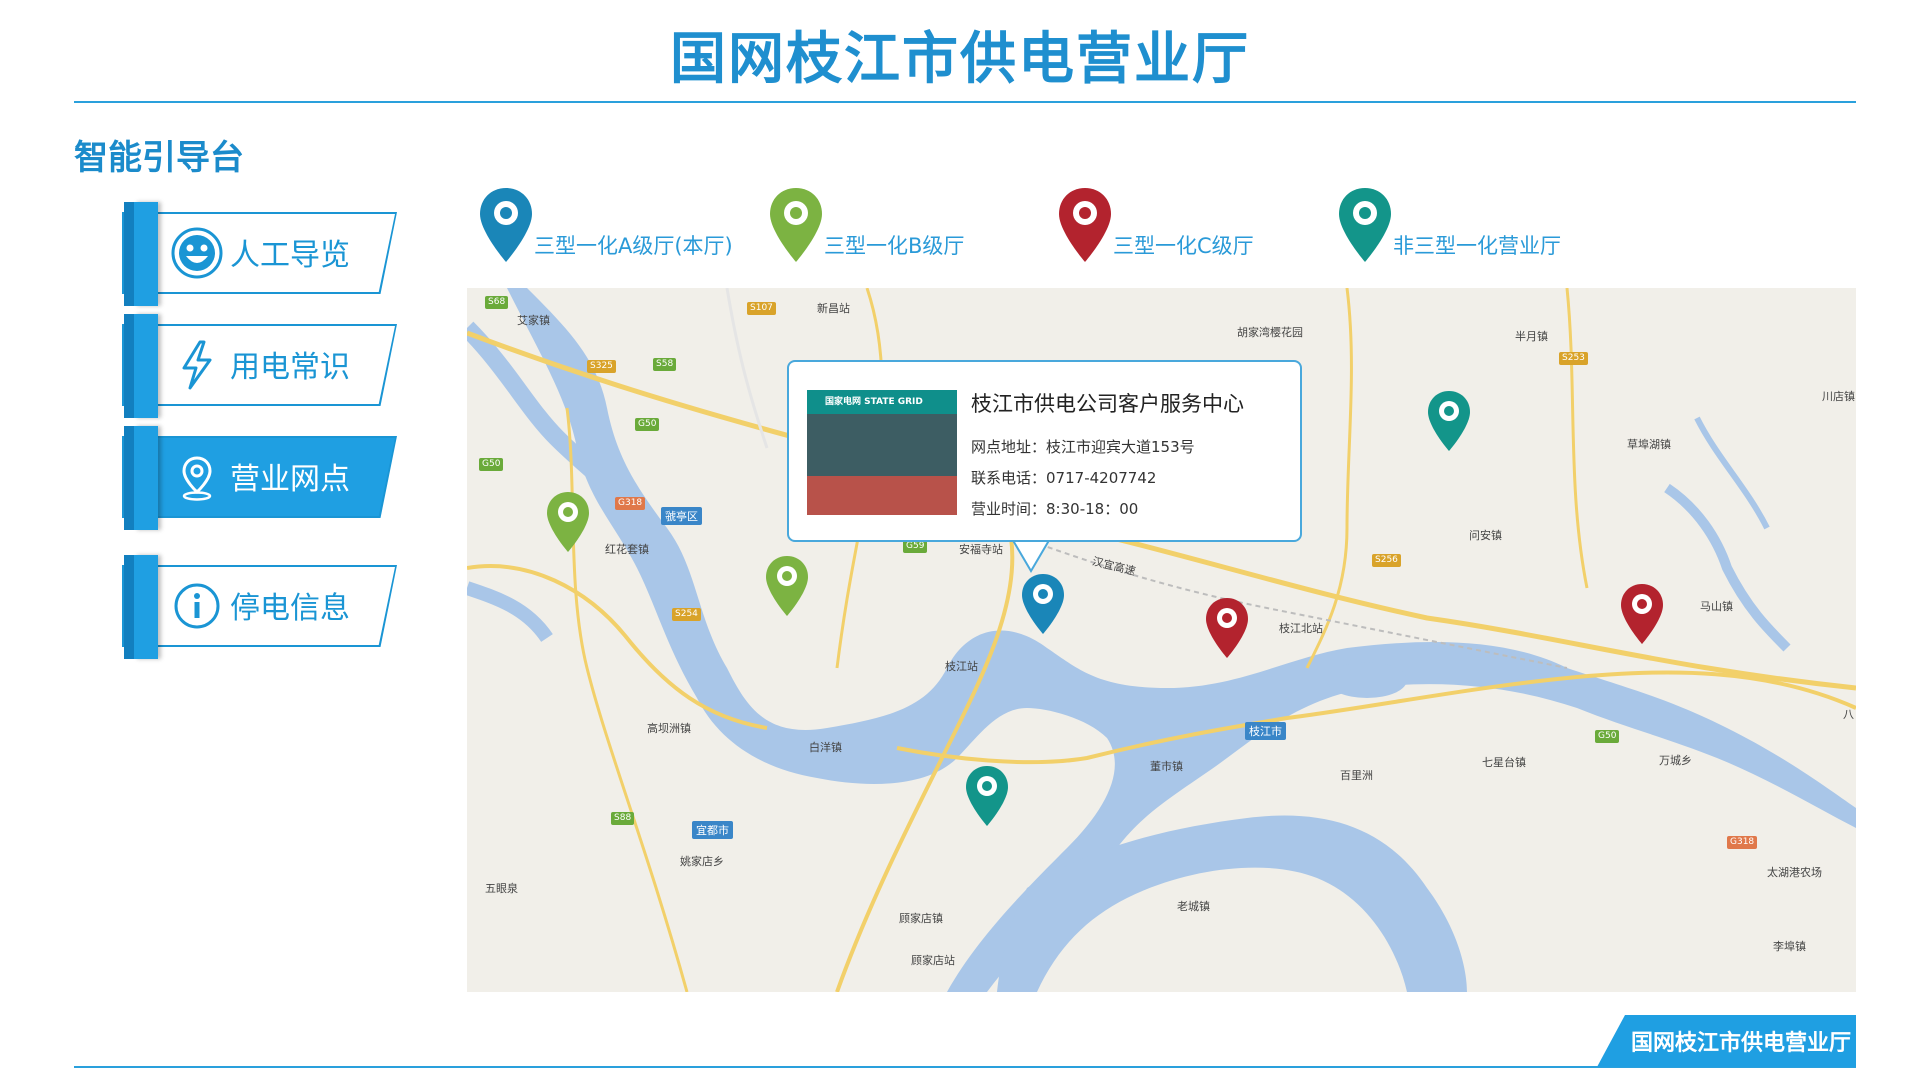 The image size is (1920, 1080). What do you see at coordinates (1064, 478) in the screenshot?
I see `popup-phone: 联系电话：0717-4207742` at bounding box center [1064, 478].